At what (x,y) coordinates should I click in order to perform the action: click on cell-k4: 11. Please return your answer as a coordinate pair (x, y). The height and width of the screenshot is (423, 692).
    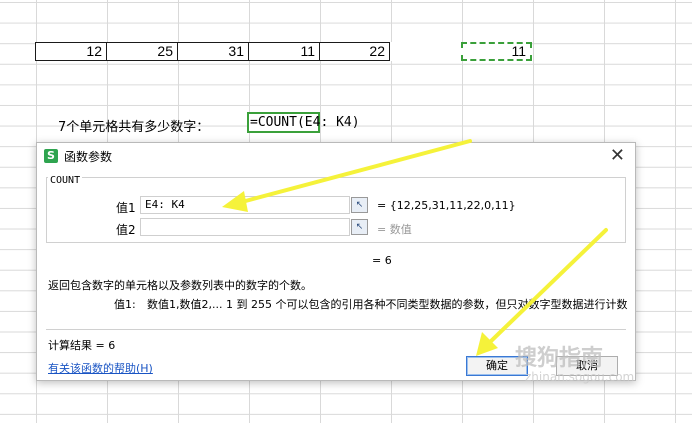
    Looking at the image, I should click on (496, 51).